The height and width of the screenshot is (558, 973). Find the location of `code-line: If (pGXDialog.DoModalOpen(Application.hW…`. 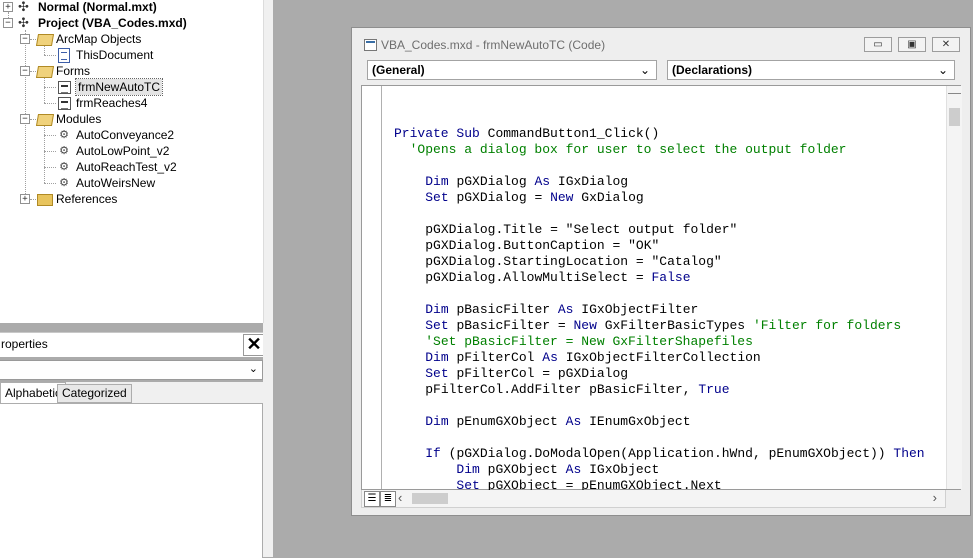

code-line: If (pGXDialog.DoModalOpen(Application.hW… is located at coordinates (675, 453).